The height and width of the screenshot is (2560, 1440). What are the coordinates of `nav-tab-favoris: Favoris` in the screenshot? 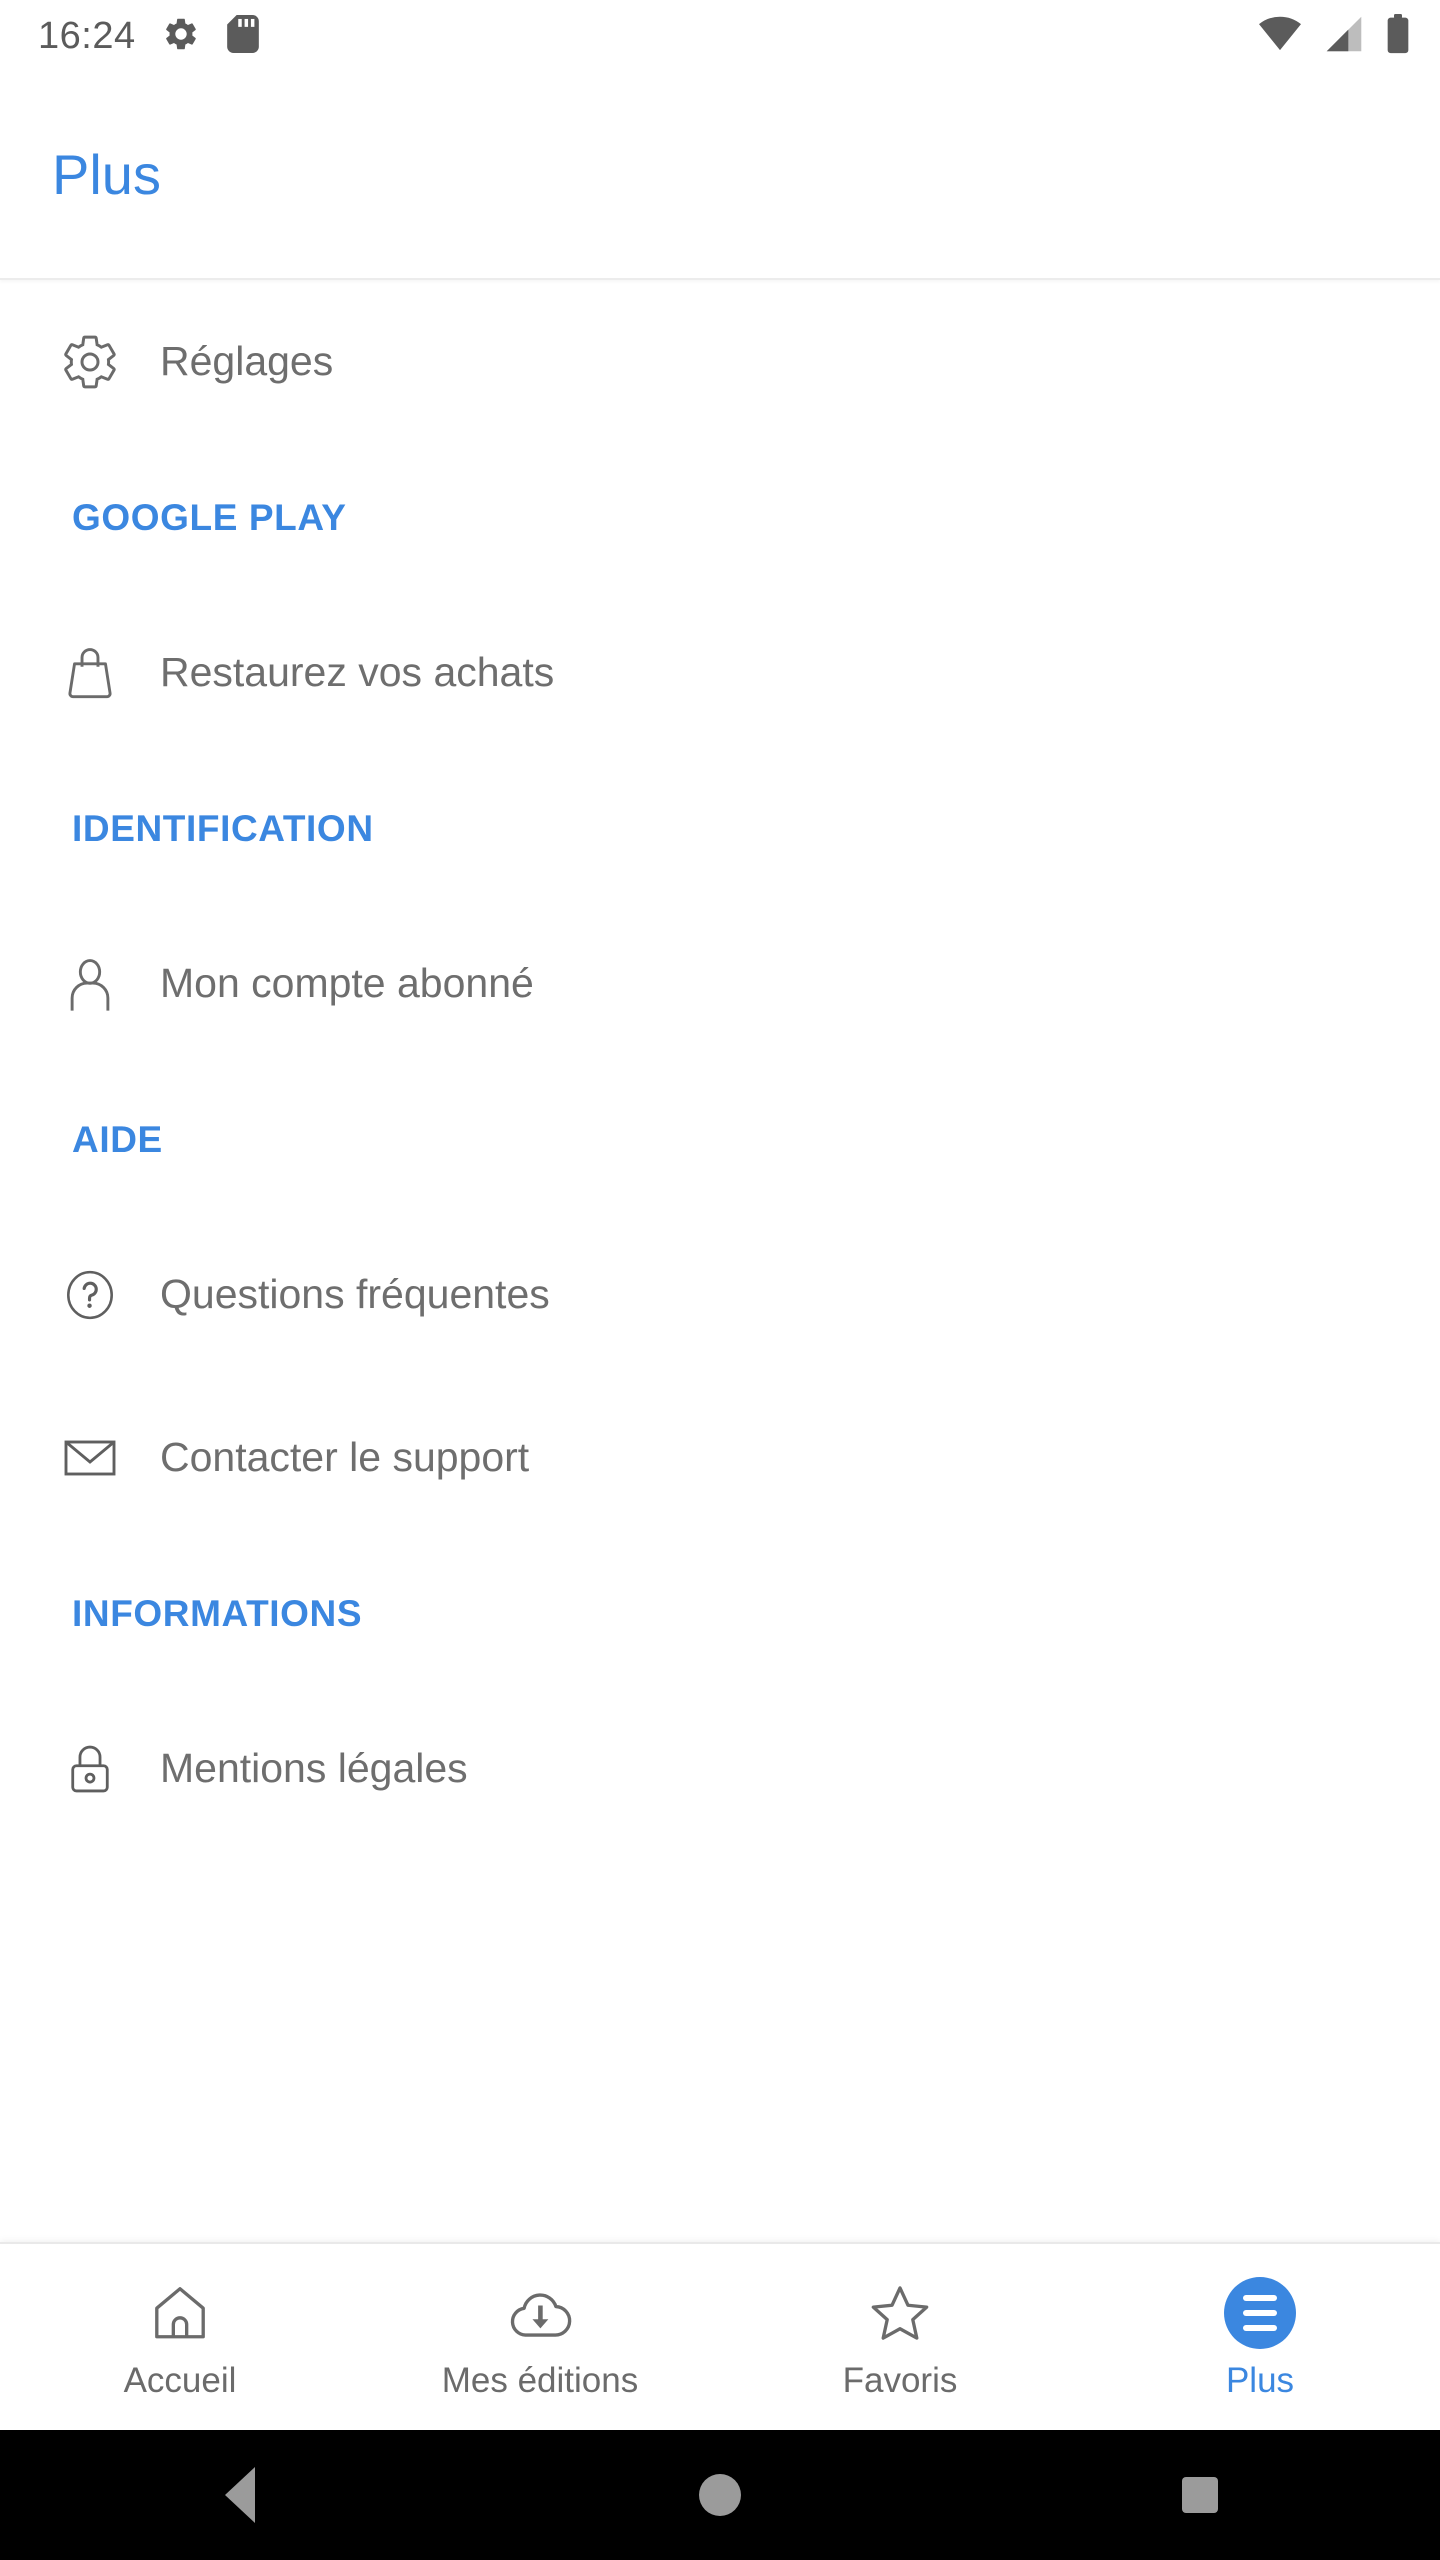 It's located at (900, 2337).